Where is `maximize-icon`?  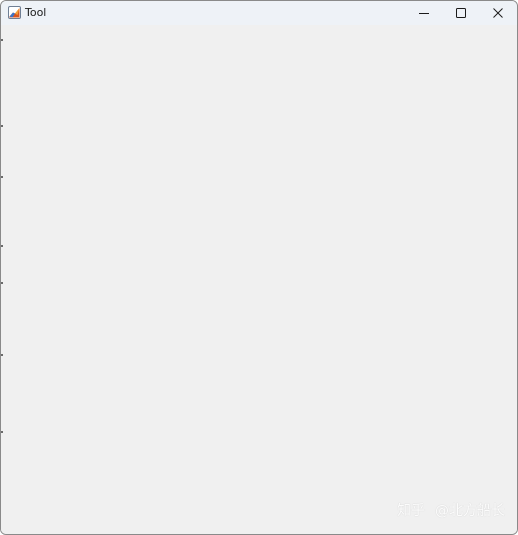 maximize-icon is located at coordinates (461, 13).